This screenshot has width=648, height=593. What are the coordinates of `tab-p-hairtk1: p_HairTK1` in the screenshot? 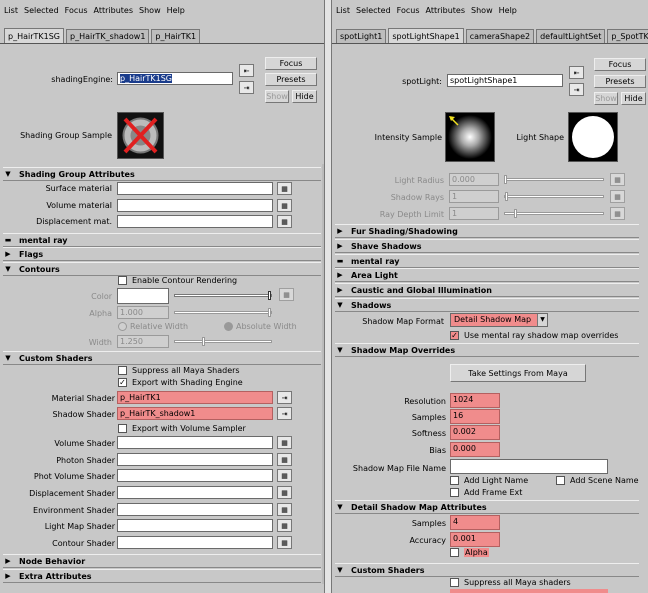 It's located at (176, 36).